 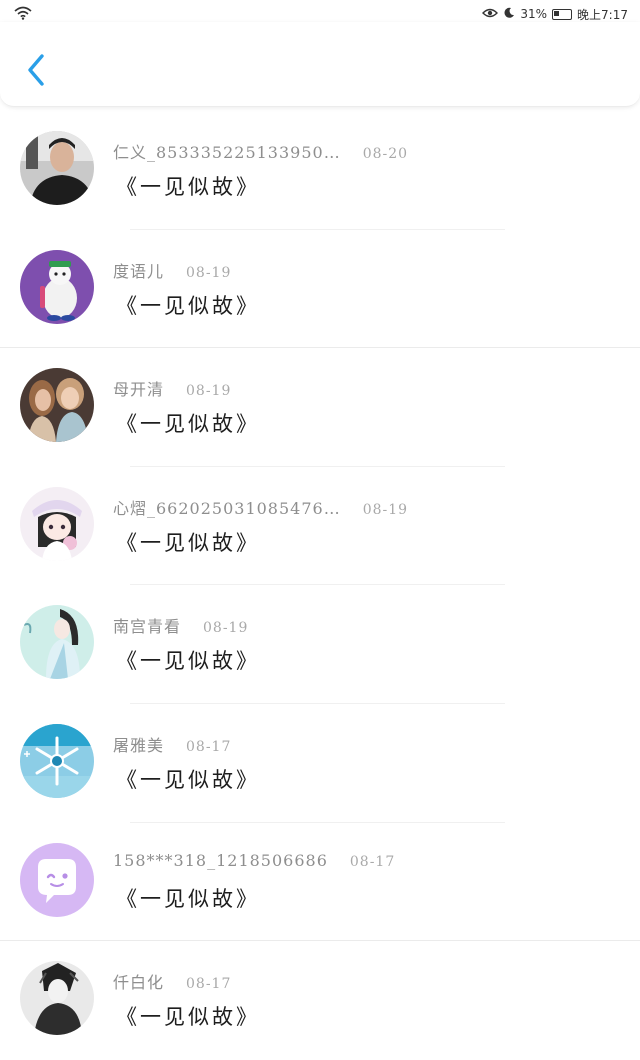 I want to click on comment-meta: 心熠_662025031085476… 08-19, so click(x=260, y=507).